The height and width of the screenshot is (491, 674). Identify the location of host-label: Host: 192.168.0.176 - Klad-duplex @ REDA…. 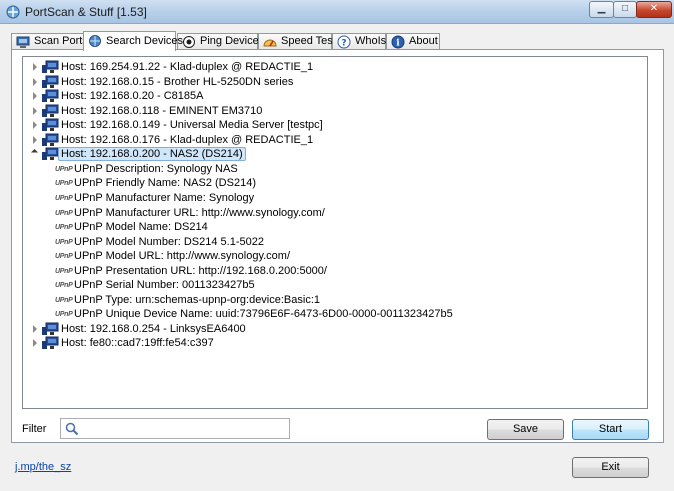
(187, 139).